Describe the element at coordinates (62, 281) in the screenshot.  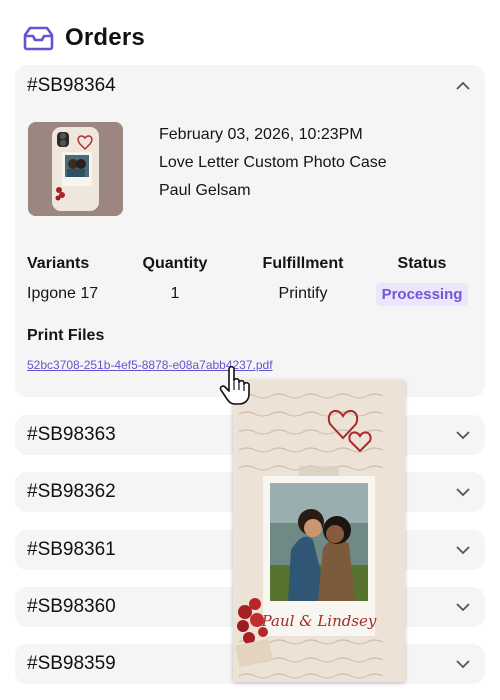
I see `variants-column: Variants Ipgone 17` at that location.